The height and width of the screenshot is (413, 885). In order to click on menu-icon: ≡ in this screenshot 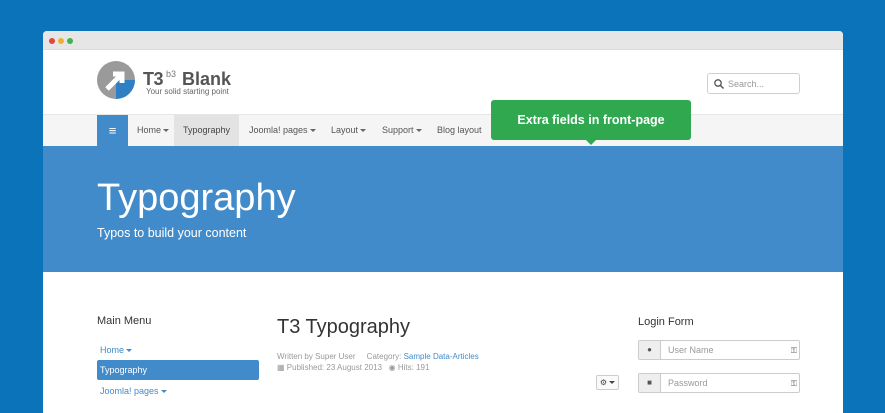, I will do `click(112, 130)`.